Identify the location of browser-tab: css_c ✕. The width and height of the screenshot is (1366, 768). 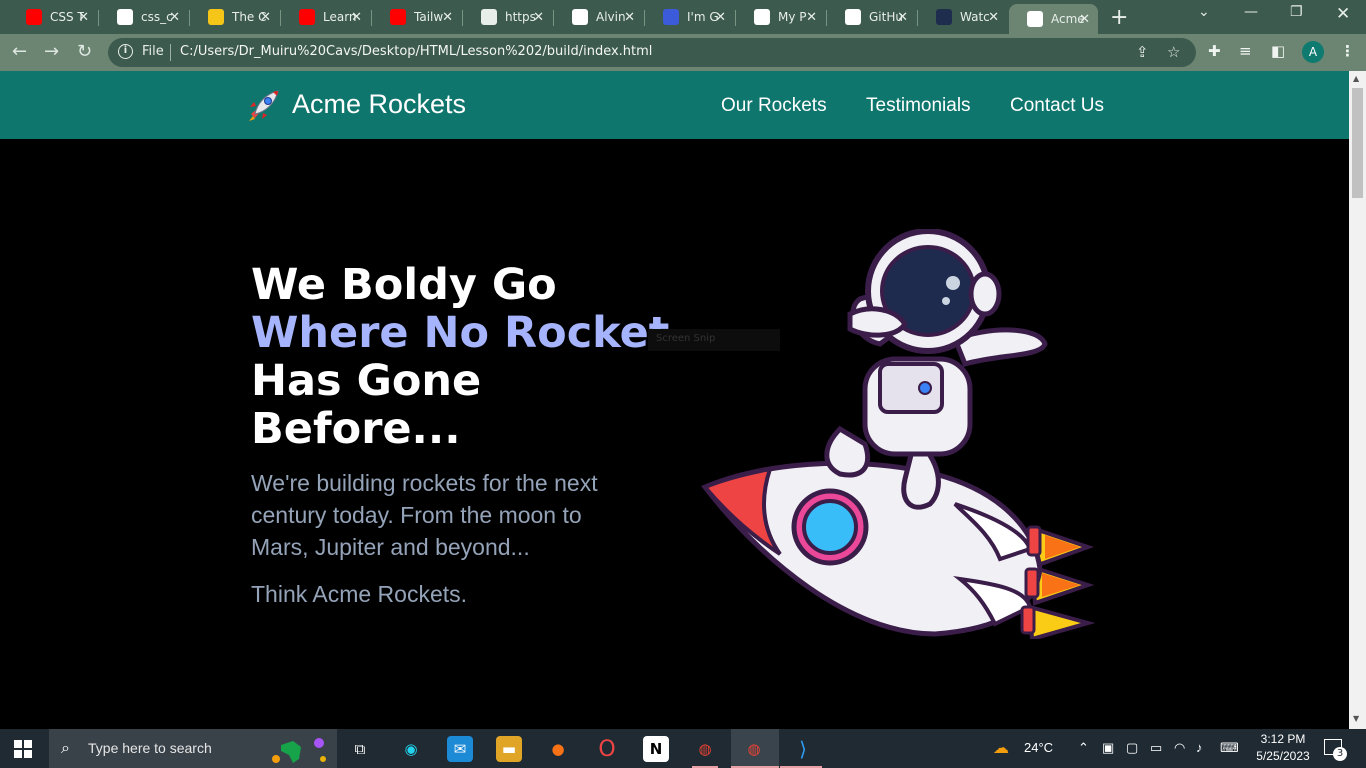
(143, 17).